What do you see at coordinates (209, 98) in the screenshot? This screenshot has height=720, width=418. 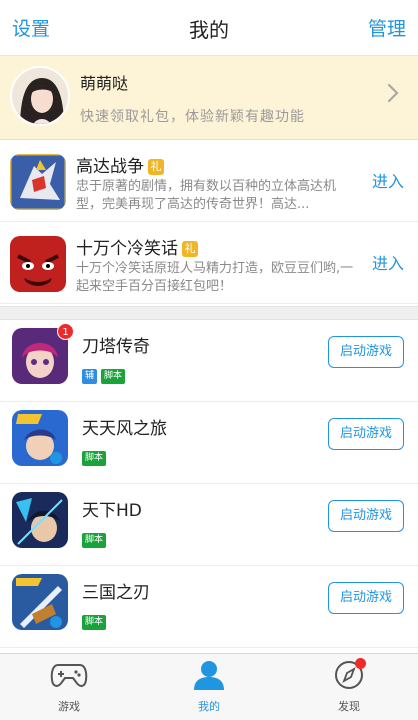 I see `profile-card: 萌萌哒 快速领取礼包，体验新颖有趣功能` at bounding box center [209, 98].